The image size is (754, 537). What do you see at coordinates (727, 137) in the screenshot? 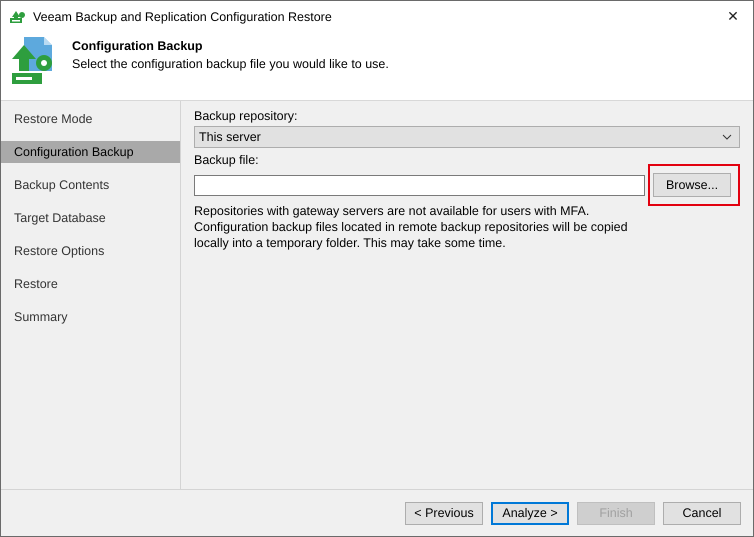
I see `chevron-down-icon` at bounding box center [727, 137].